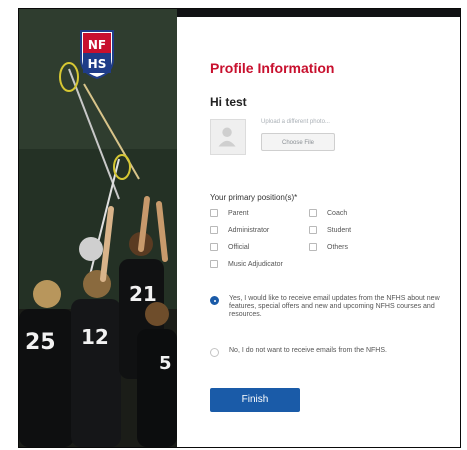 The height and width of the screenshot is (450, 467). Describe the element at coordinates (239, 247) in the screenshot. I see `option-label: Official` at that location.